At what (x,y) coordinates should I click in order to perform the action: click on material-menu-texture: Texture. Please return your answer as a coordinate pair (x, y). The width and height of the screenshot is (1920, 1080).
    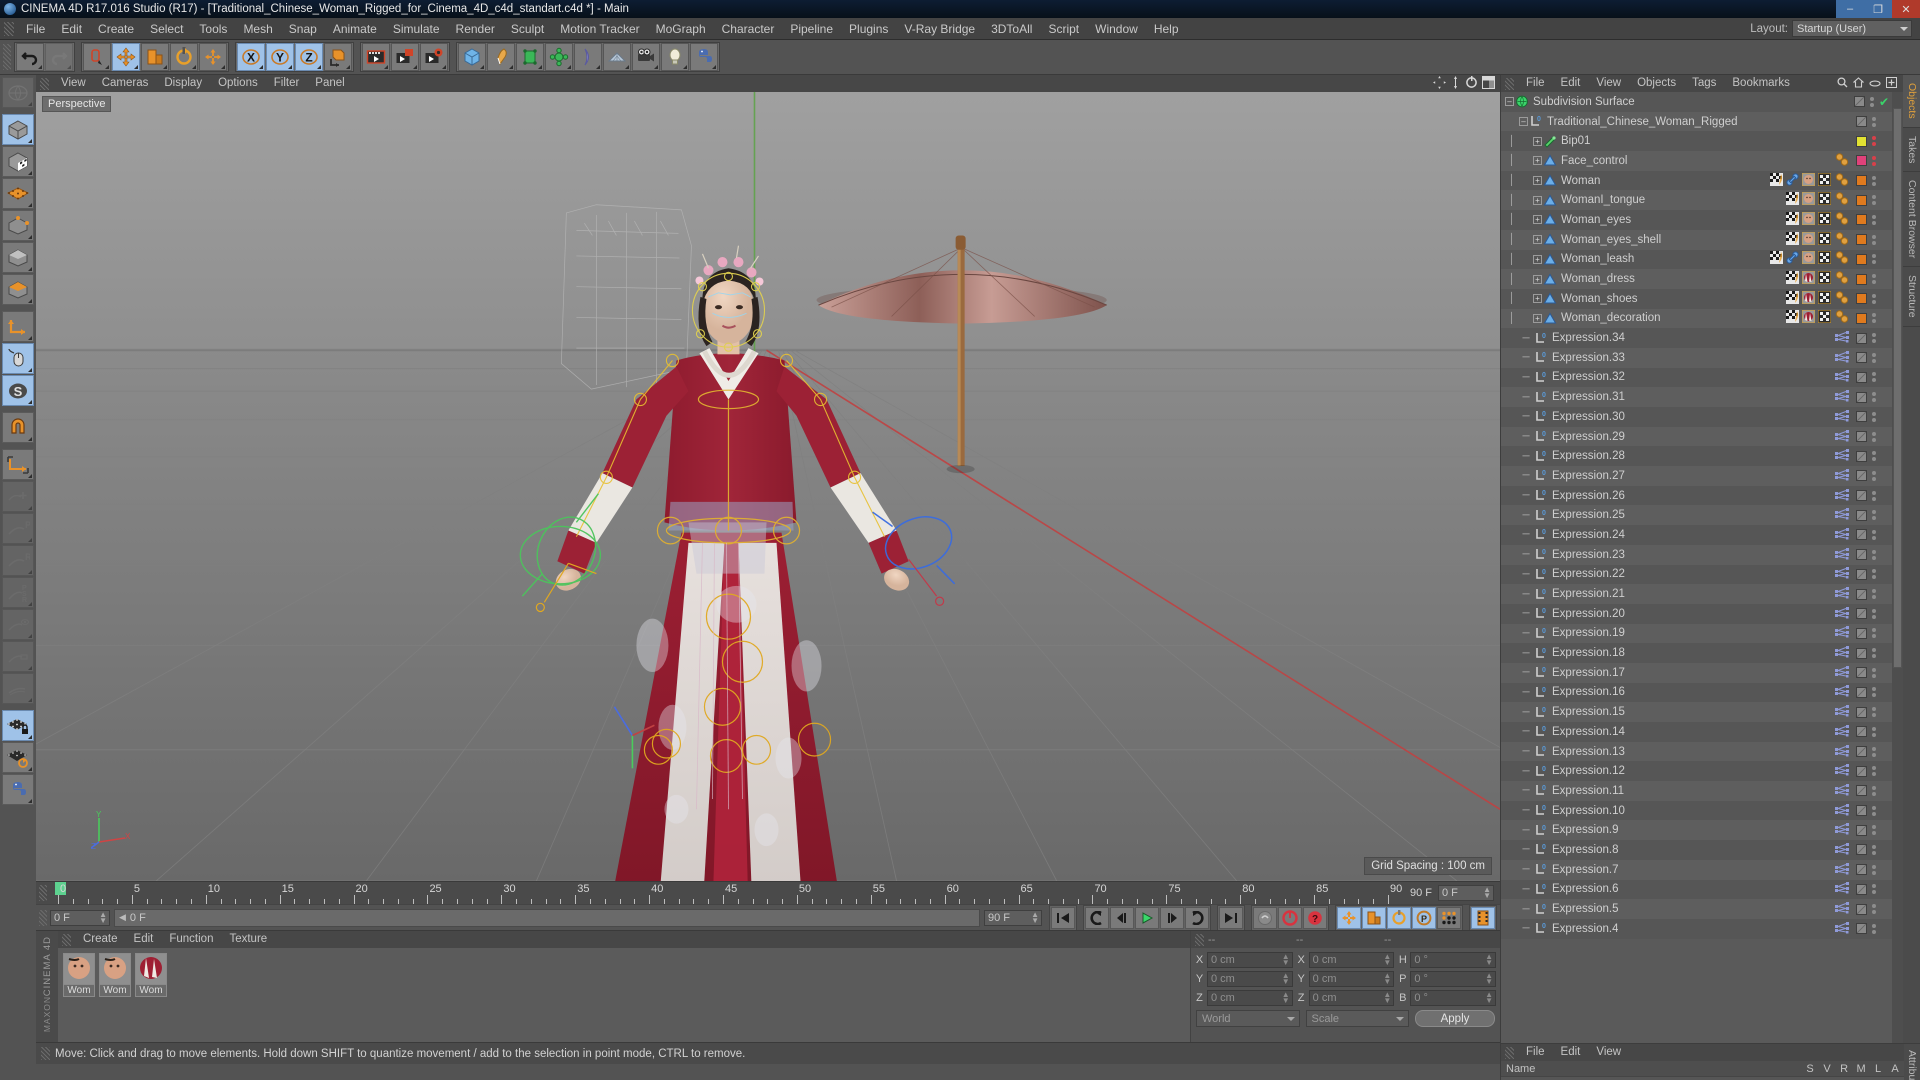
    Looking at the image, I should click on (248, 939).